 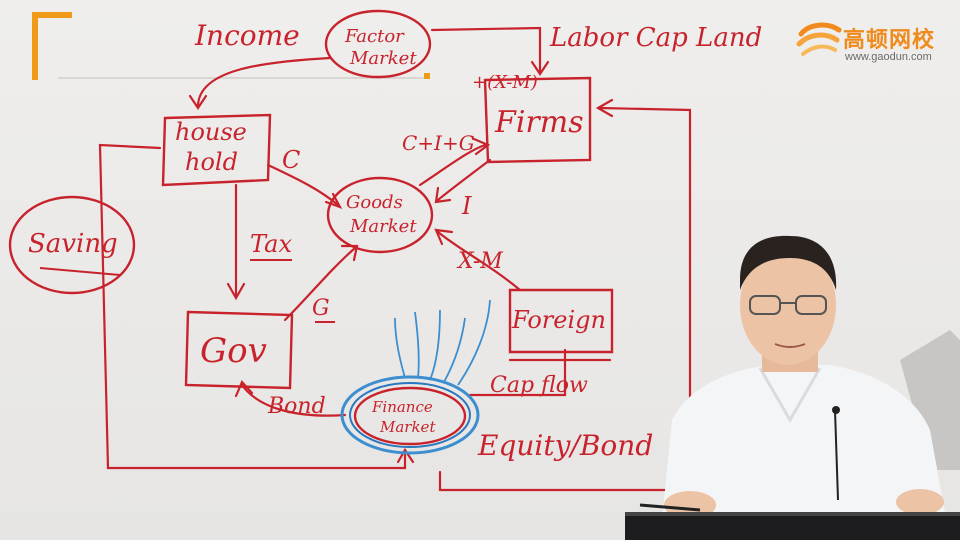 What do you see at coordinates (233, 351) in the screenshot?
I see `gov-label: Gov` at bounding box center [233, 351].